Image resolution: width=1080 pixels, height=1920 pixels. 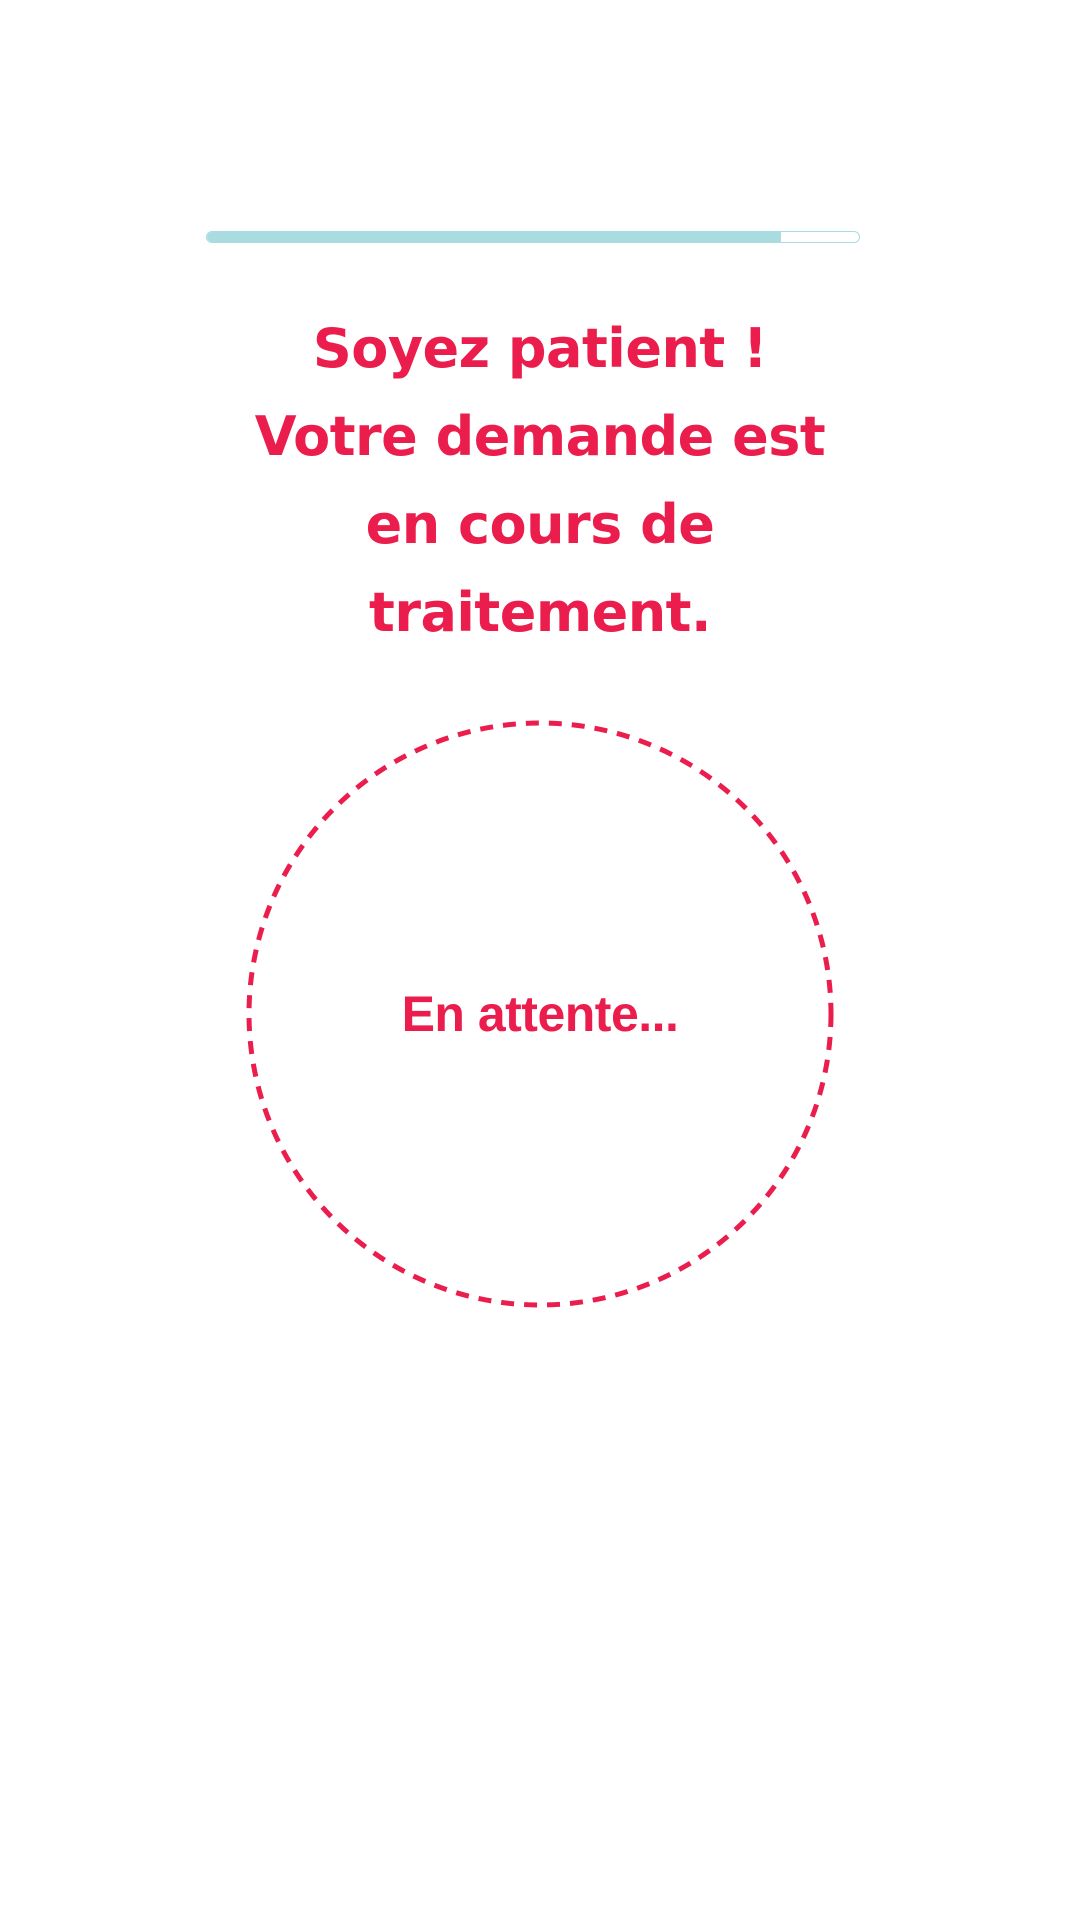 What do you see at coordinates (540, 612) in the screenshot?
I see `page-title-line: traitement.` at bounding box center [540, 612].